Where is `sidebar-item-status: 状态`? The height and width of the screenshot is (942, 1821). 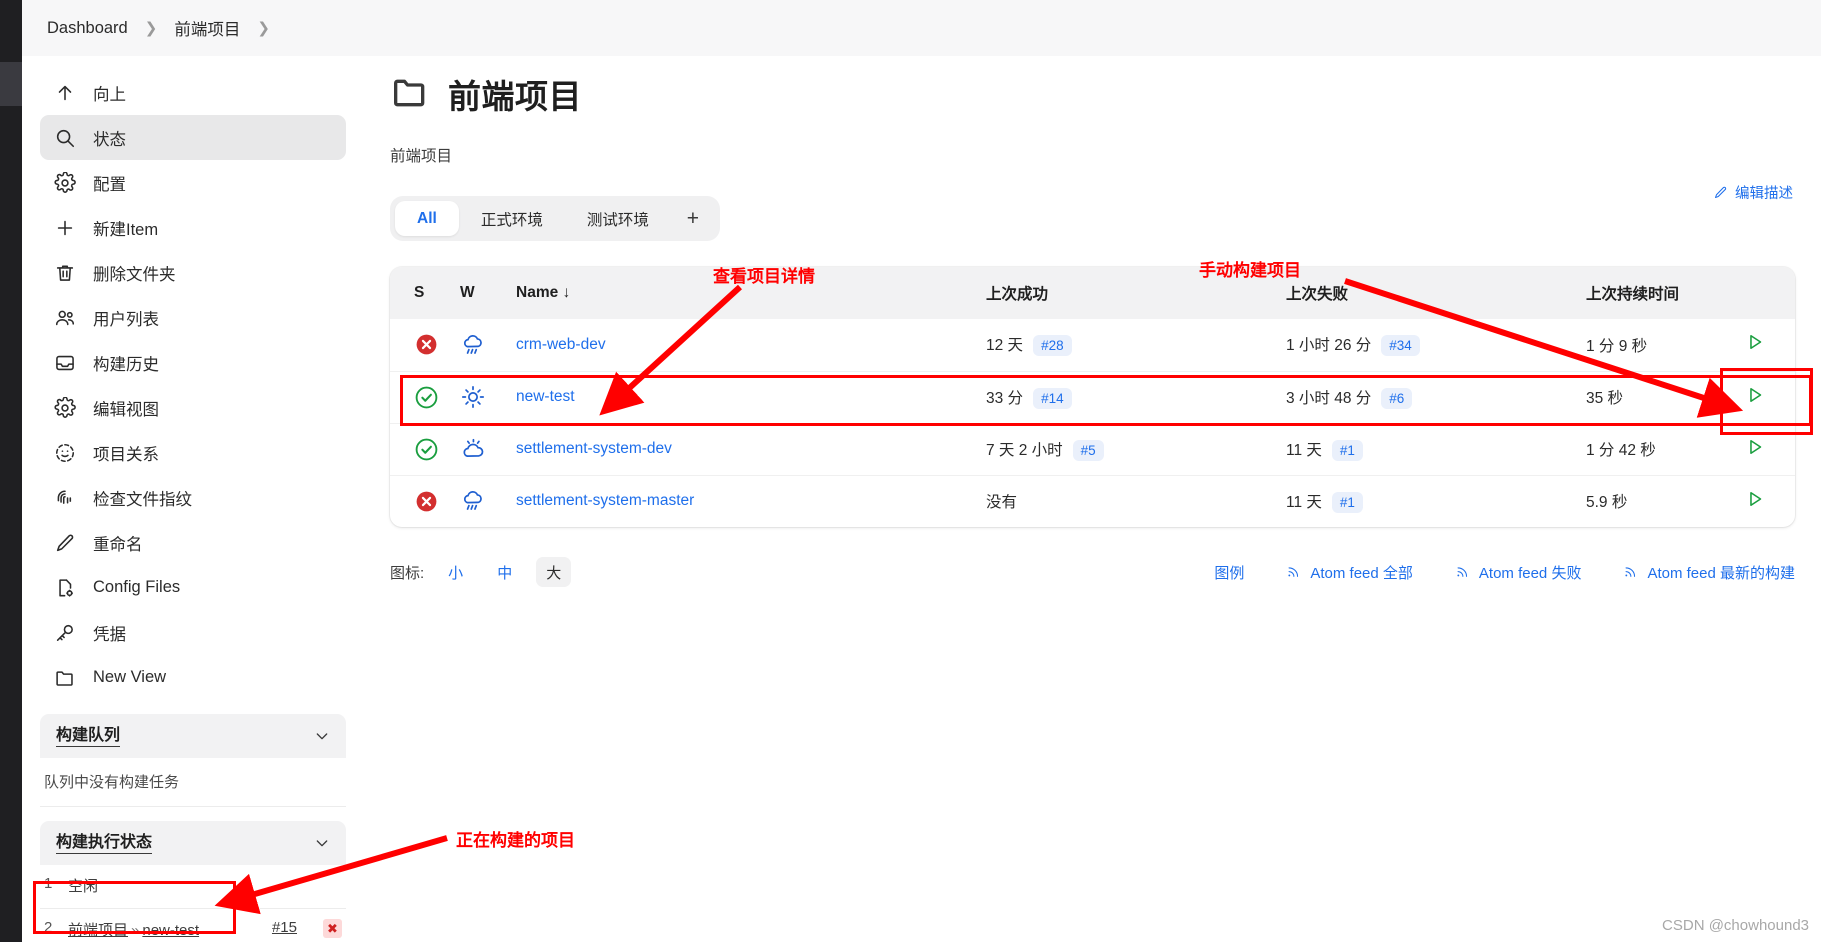 sidebar-item-status: 状态 is located at coordinates (193, 137).